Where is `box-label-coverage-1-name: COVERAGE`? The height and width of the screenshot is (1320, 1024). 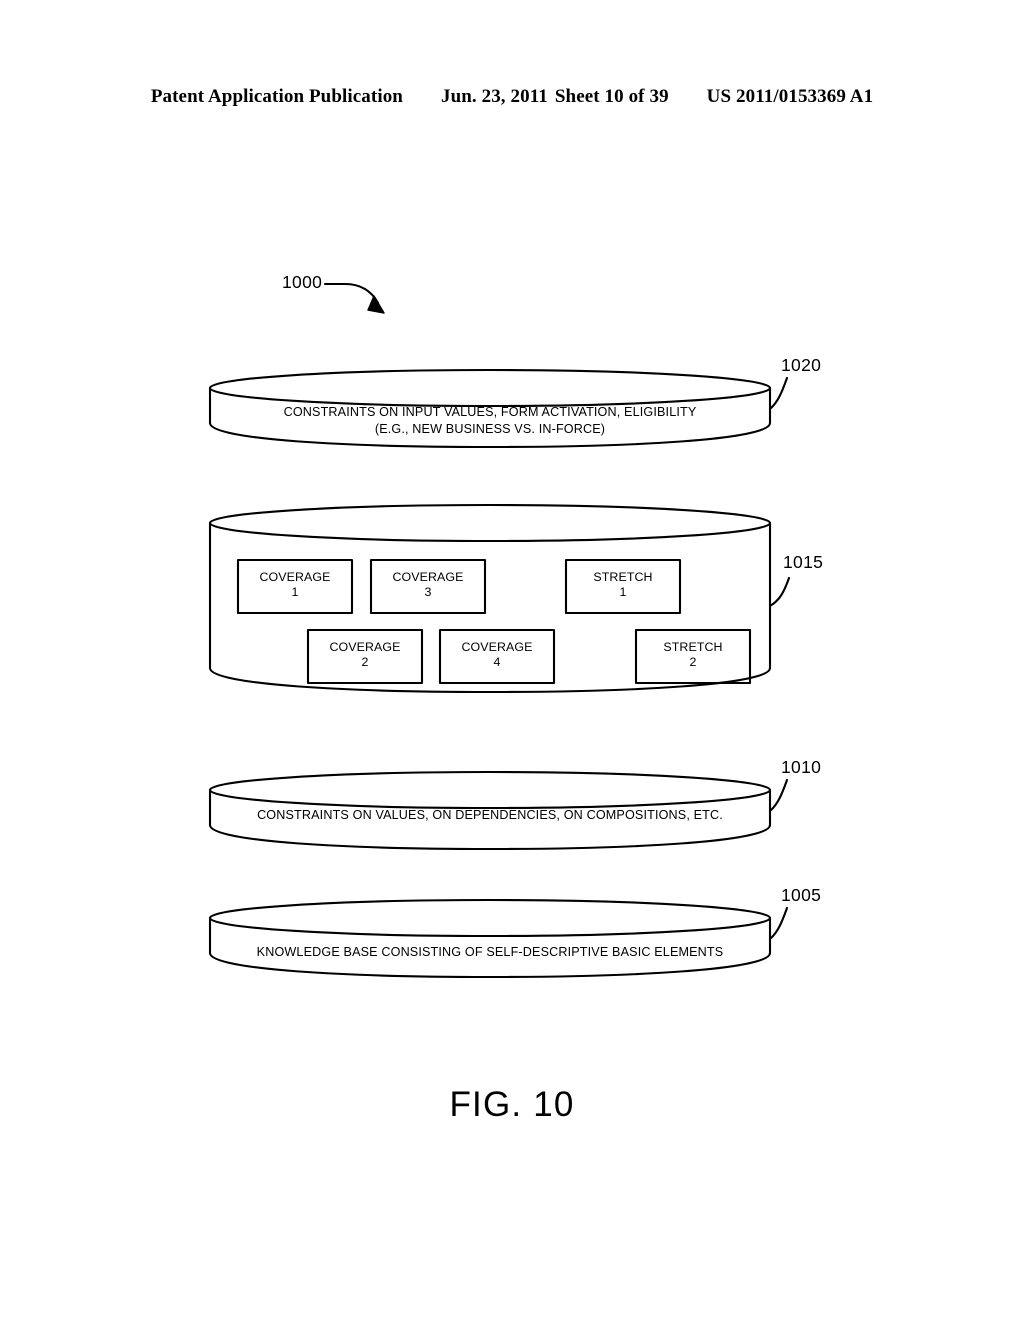 box-label-coverage-1-name: COVERAGE is located at coordinates (295, 577).